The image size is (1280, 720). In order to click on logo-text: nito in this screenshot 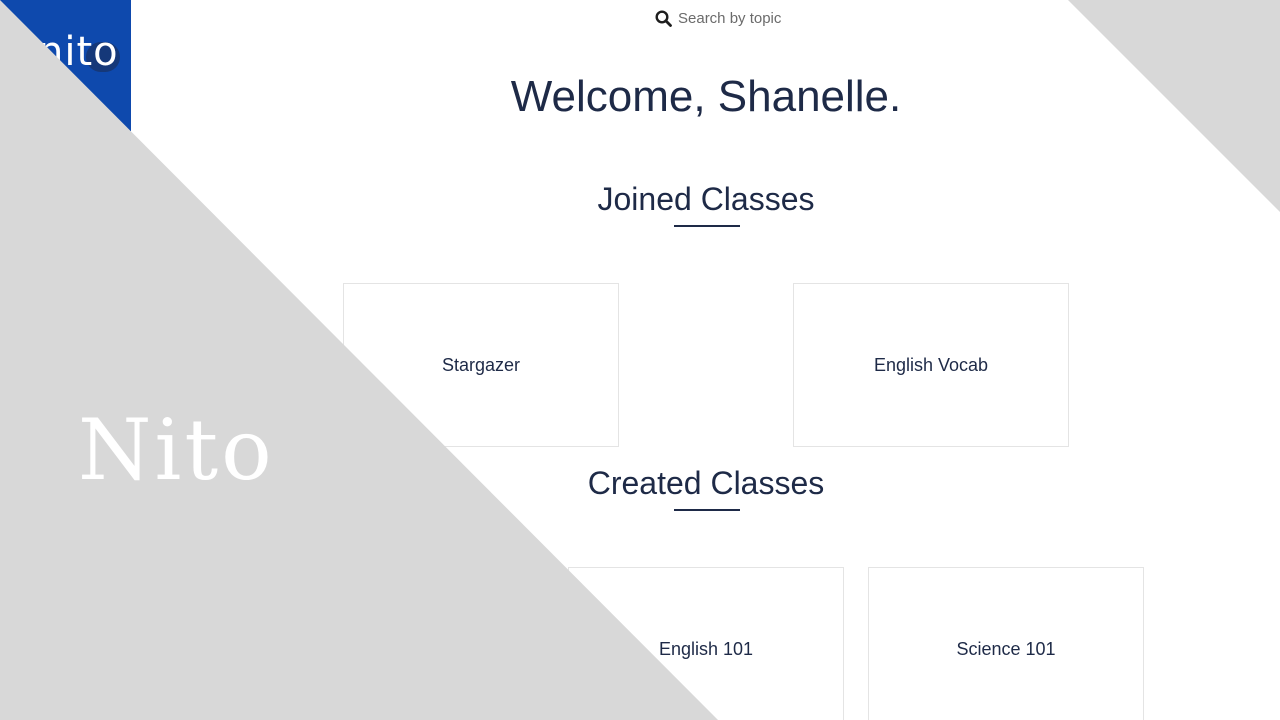, I will do `click(78, 52)`.